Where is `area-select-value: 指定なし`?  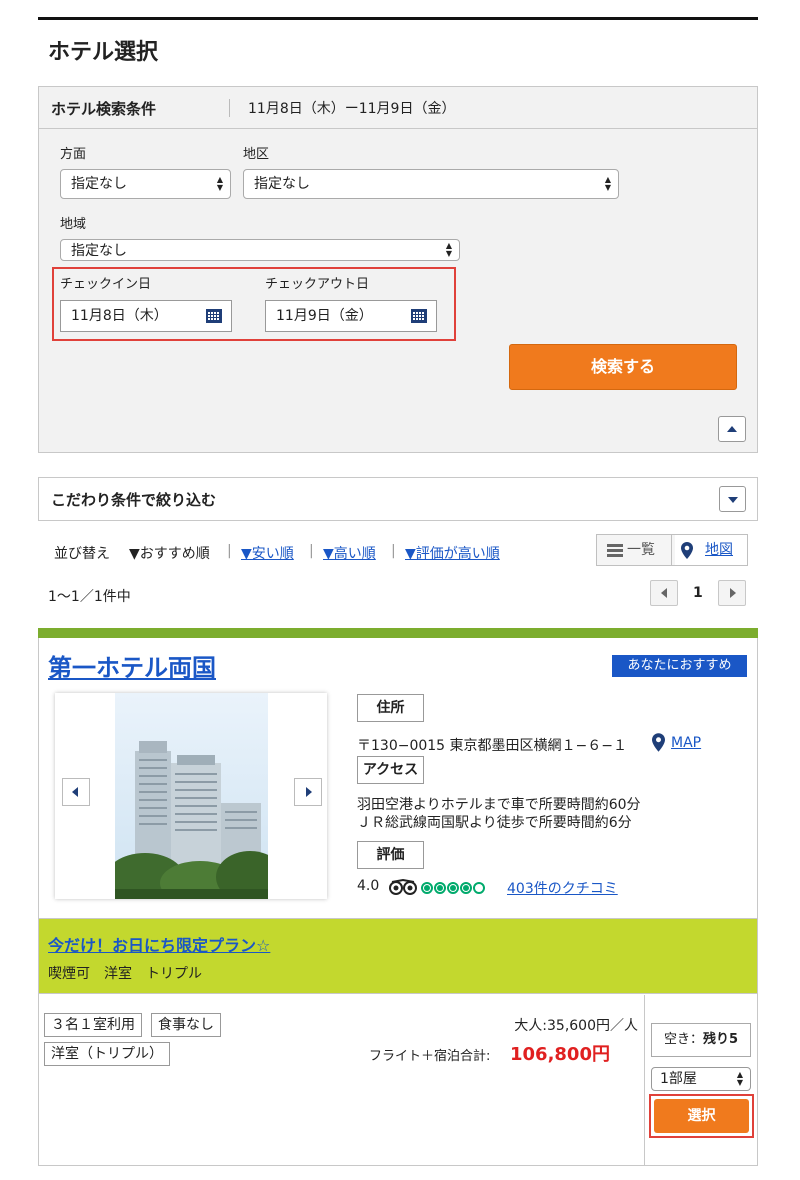
area-select-value: 指定なし is located at coordinates (99, 251).